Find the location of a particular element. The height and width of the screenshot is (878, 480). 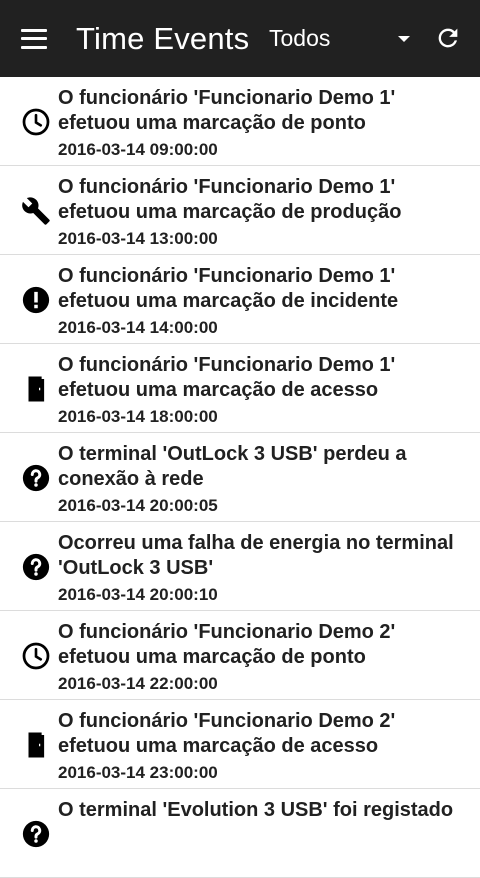

alert-icon is located at coordinates (36, 300).